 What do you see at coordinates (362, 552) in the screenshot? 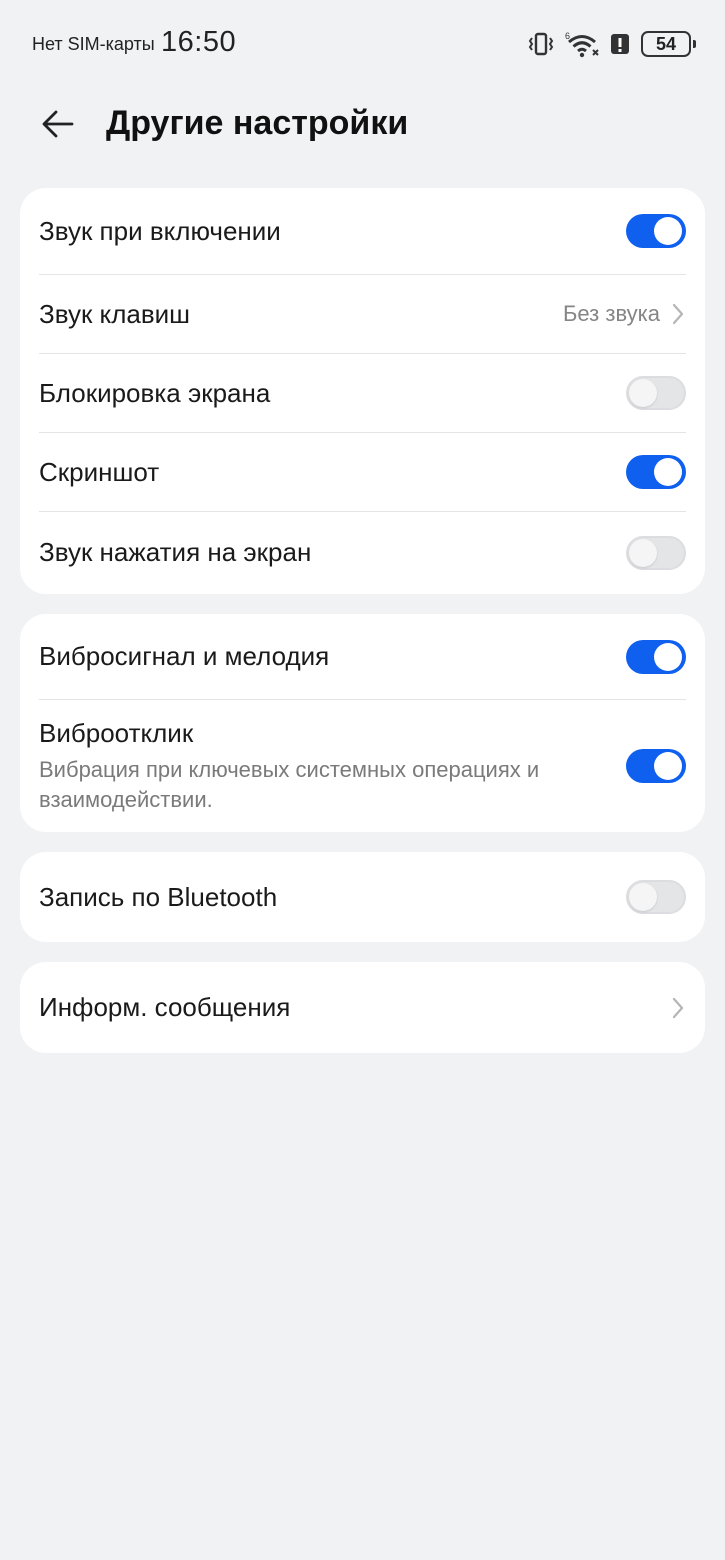
I see `setting-row-touch-sound: Звук нажатия на экран` at bounding box center [362, 552].